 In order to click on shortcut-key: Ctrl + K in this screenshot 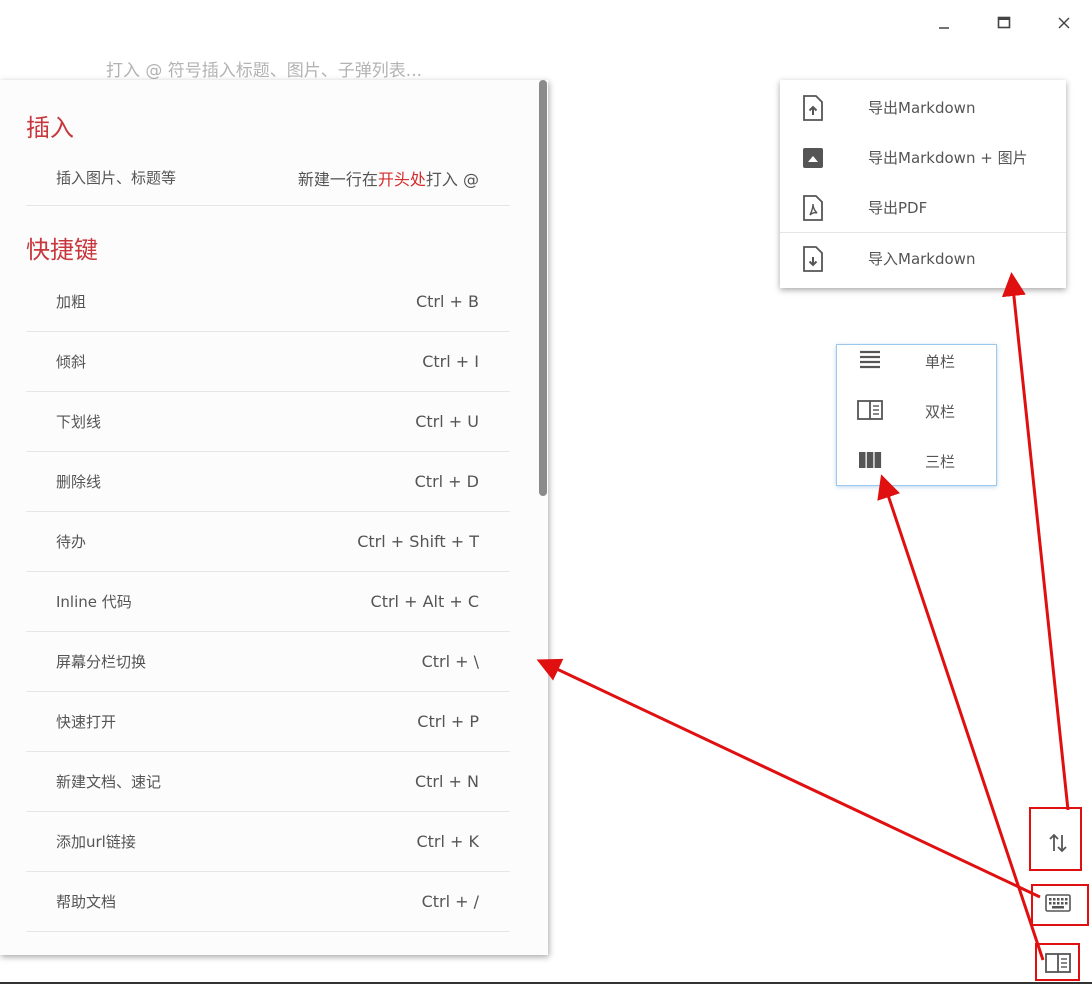, I will do `click(447, 841)`.